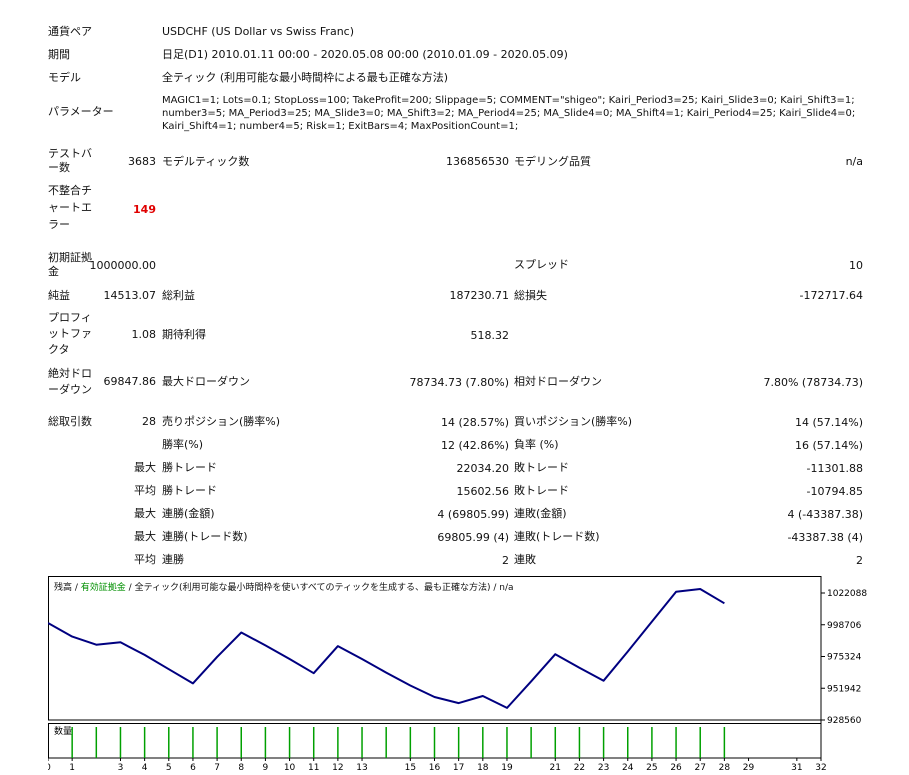 This screenshot has height=775, width=909. Describe the element at coordinates (820, 768) in the screenshot. I see `x-tick-label-28: 32` at that location.